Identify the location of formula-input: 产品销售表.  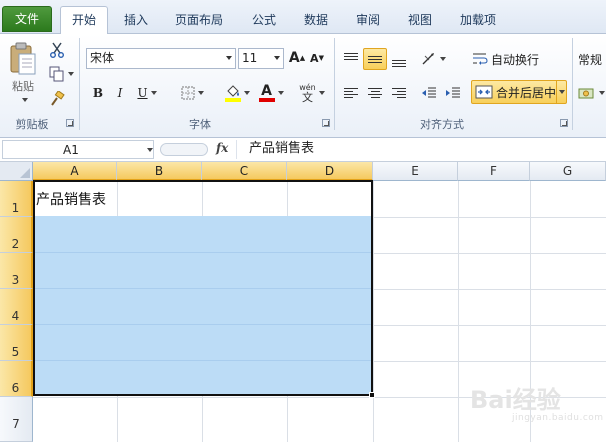
(420, 149).